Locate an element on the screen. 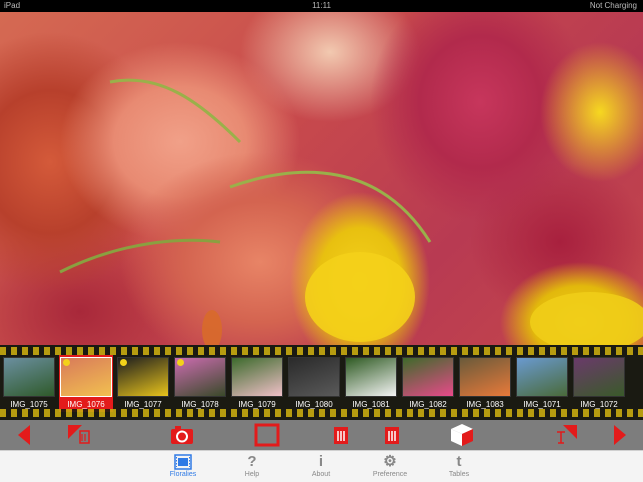 The image size is (643, 482). filmstrip-thumbnail: IMG_1082 is located at coordinates (428, 383).